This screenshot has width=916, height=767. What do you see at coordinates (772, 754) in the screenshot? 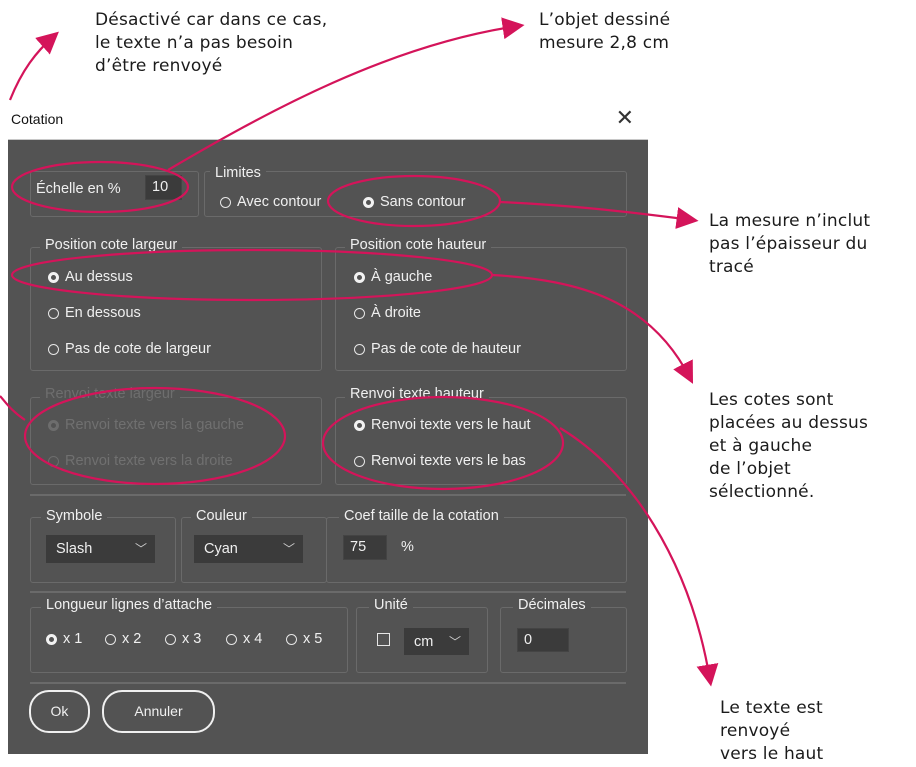
I see `annotation-line: vers le haut` at bounding box center [772, 754].